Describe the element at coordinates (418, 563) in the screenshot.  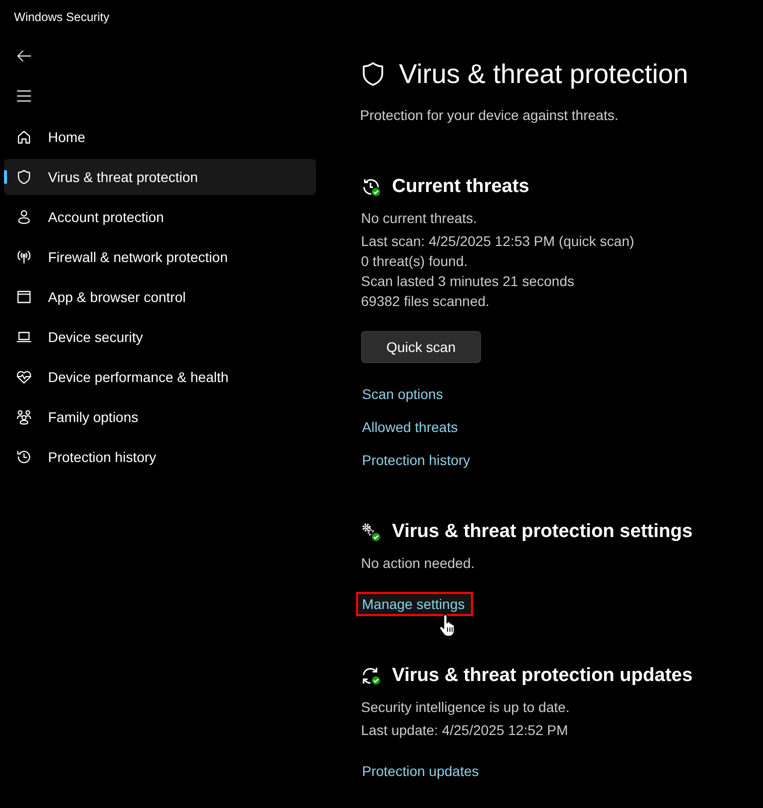
I see `status-text: No action needed.` at that location.